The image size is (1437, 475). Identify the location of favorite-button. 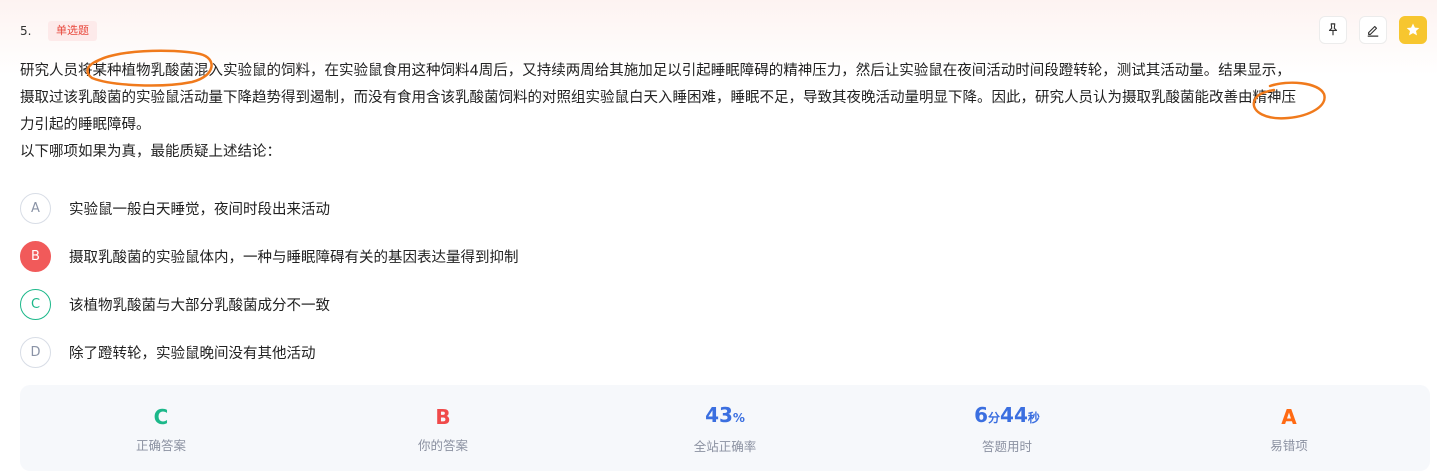
(1413, 30).